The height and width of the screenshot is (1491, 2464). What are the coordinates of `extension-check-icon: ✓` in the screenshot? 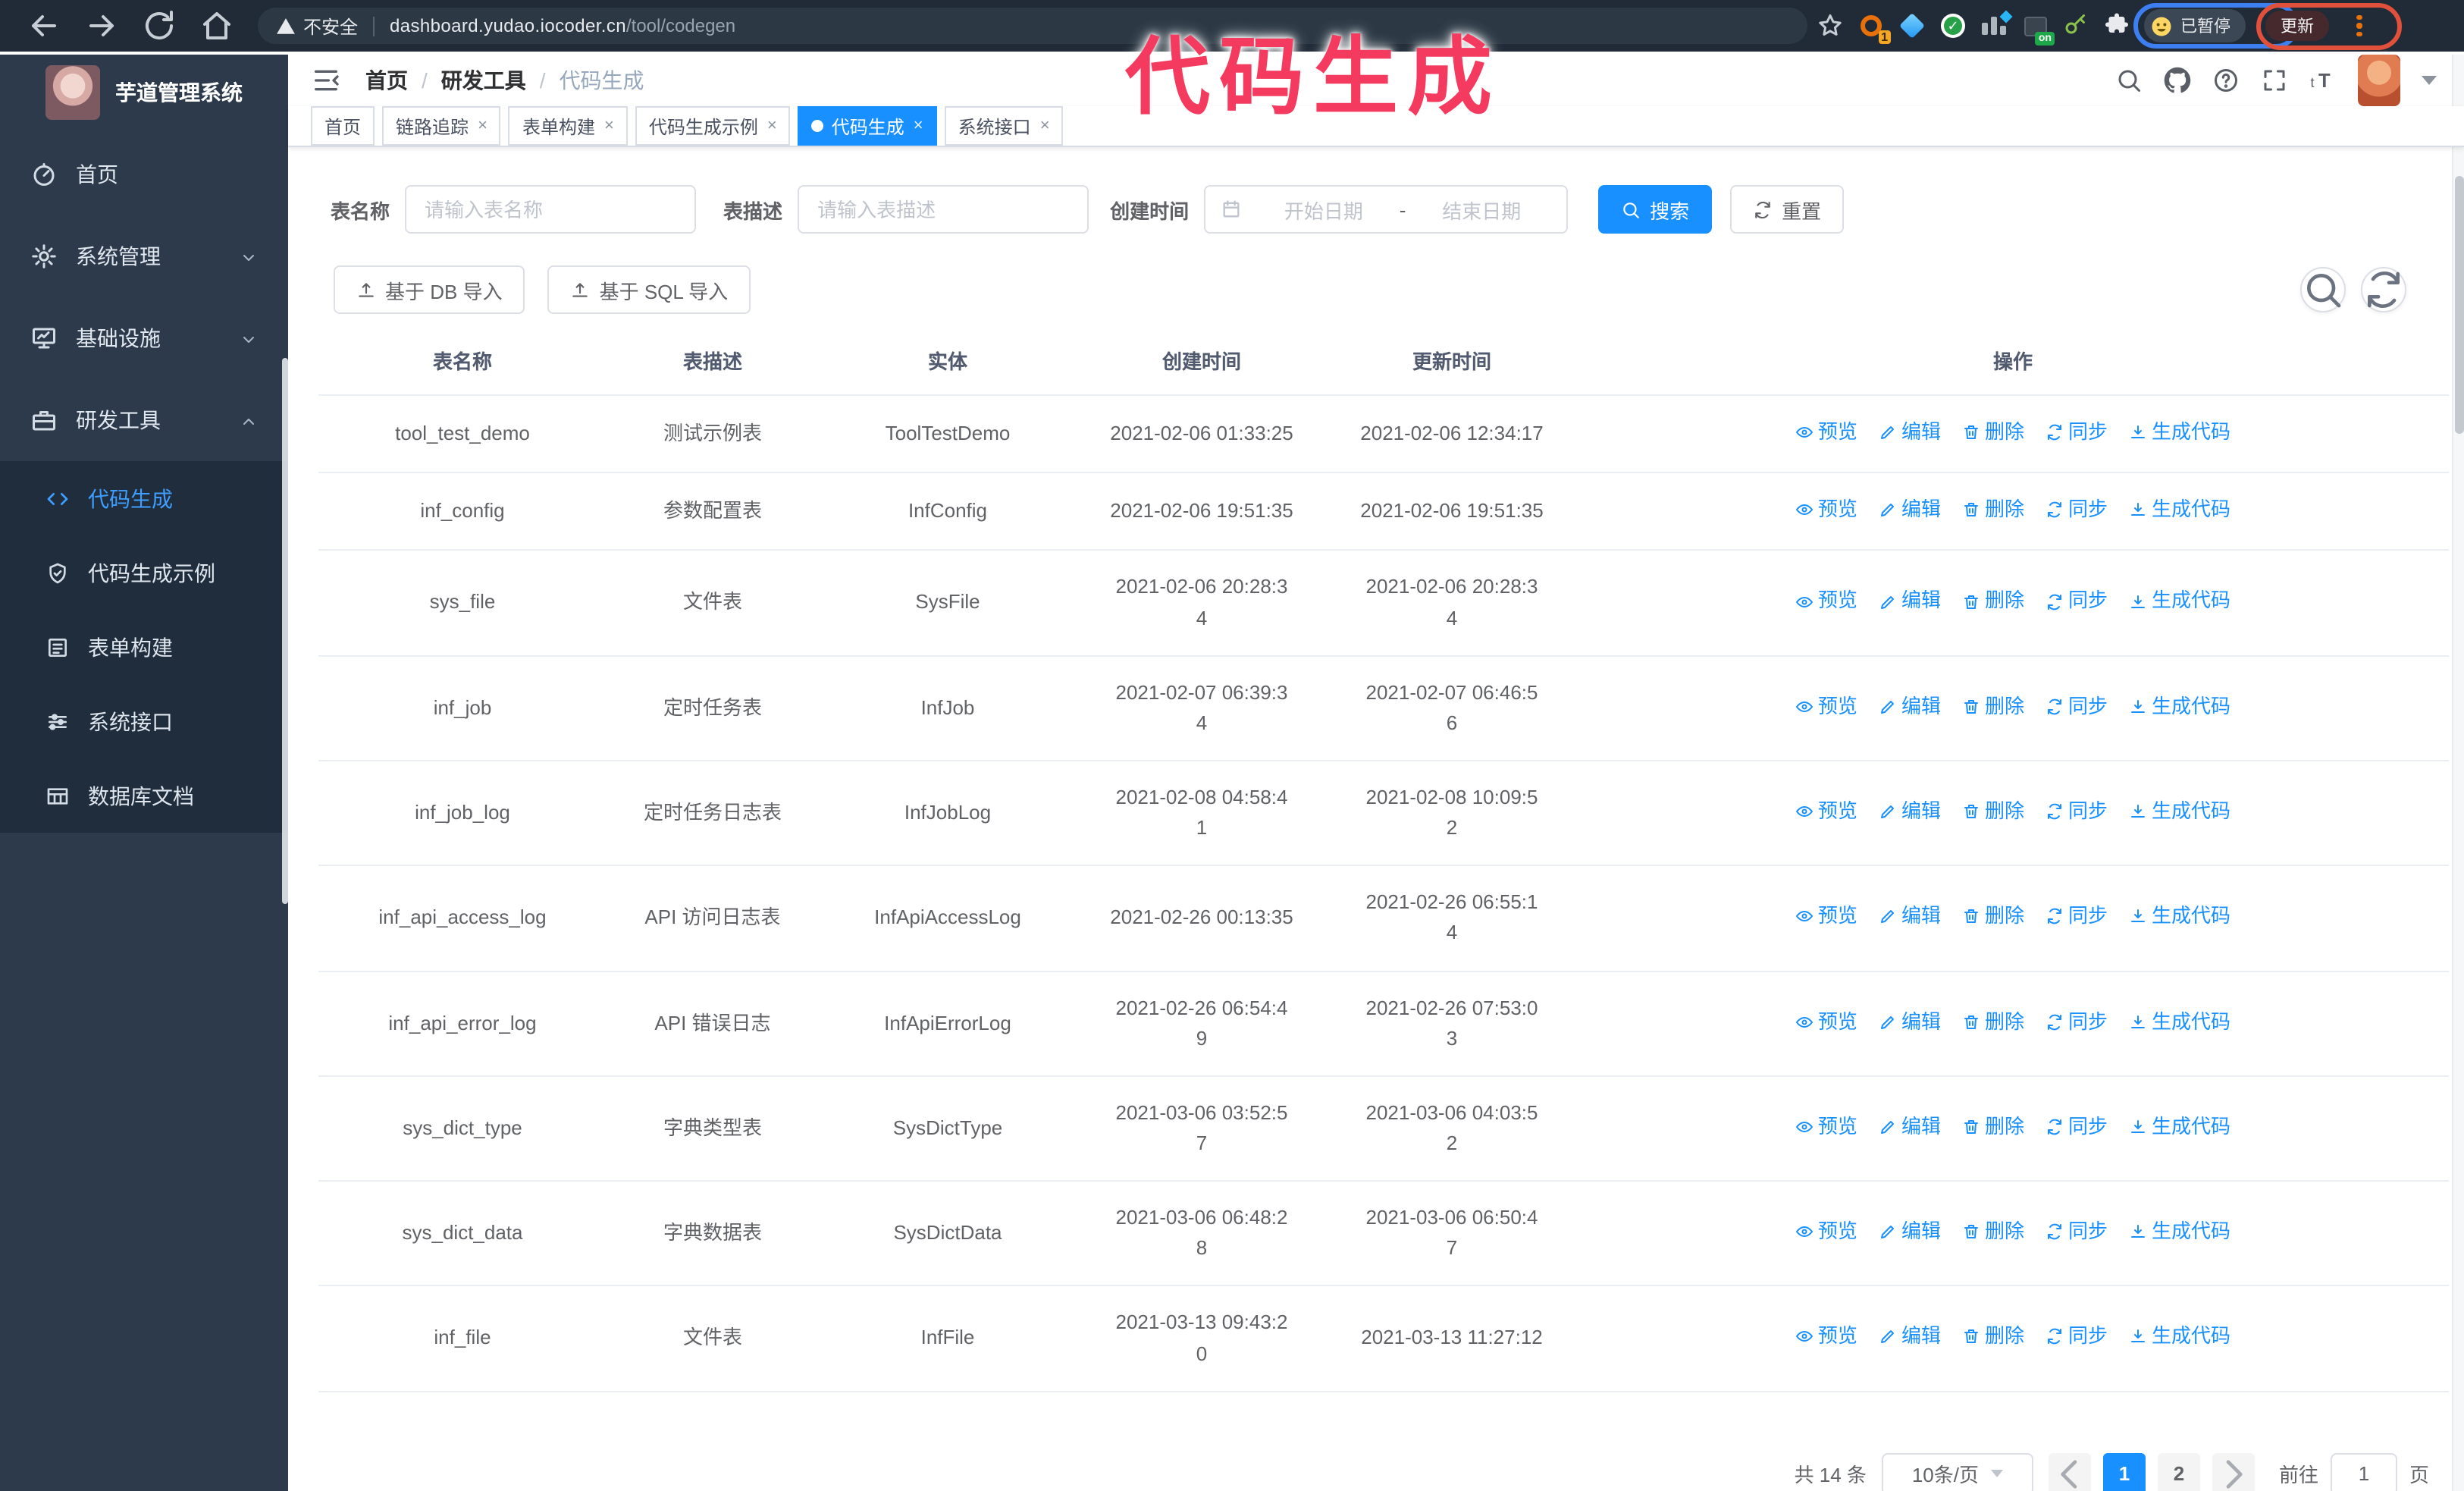 It's located at (1953, 25).